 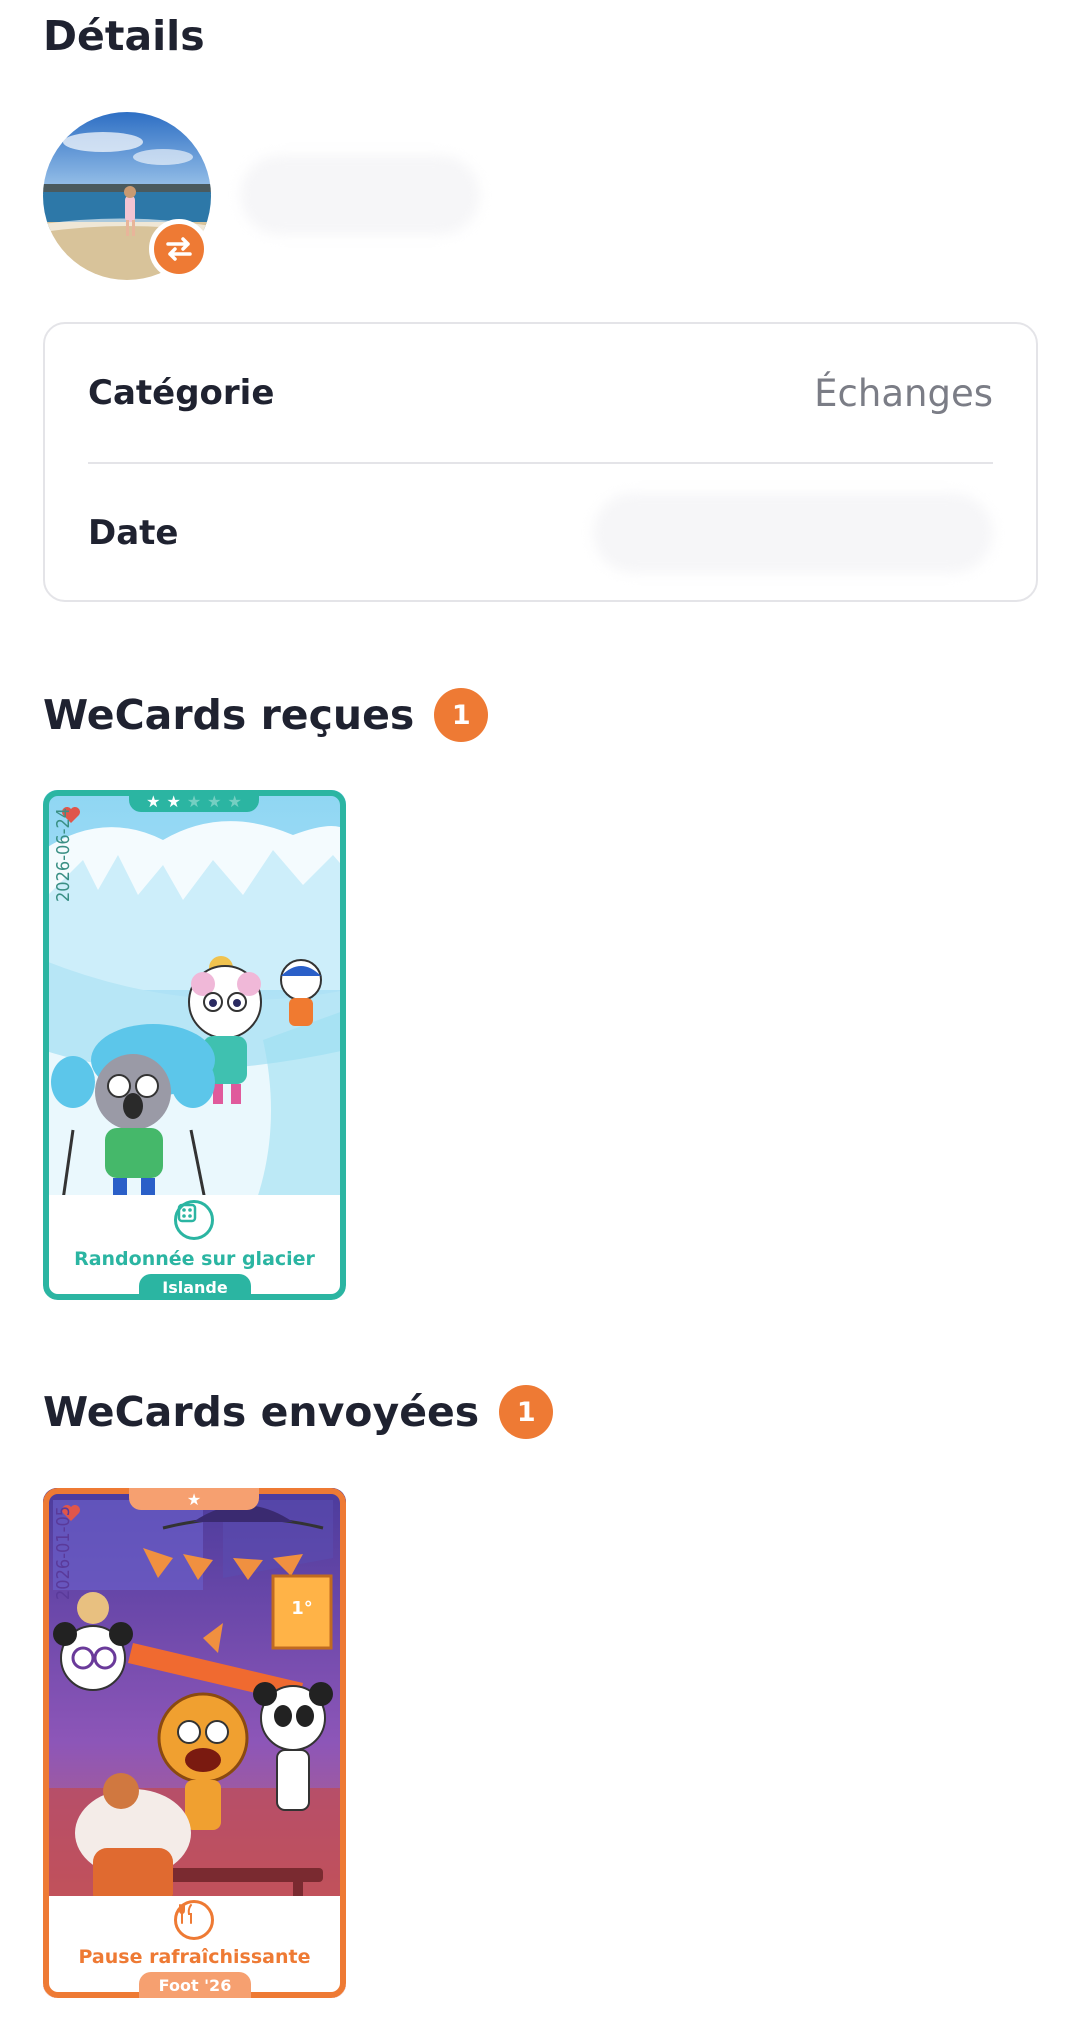 What do you see at coordinates (540, 533) in the screenshot?
I see `detail-row-date: Date` at bounding box center [540, 533].